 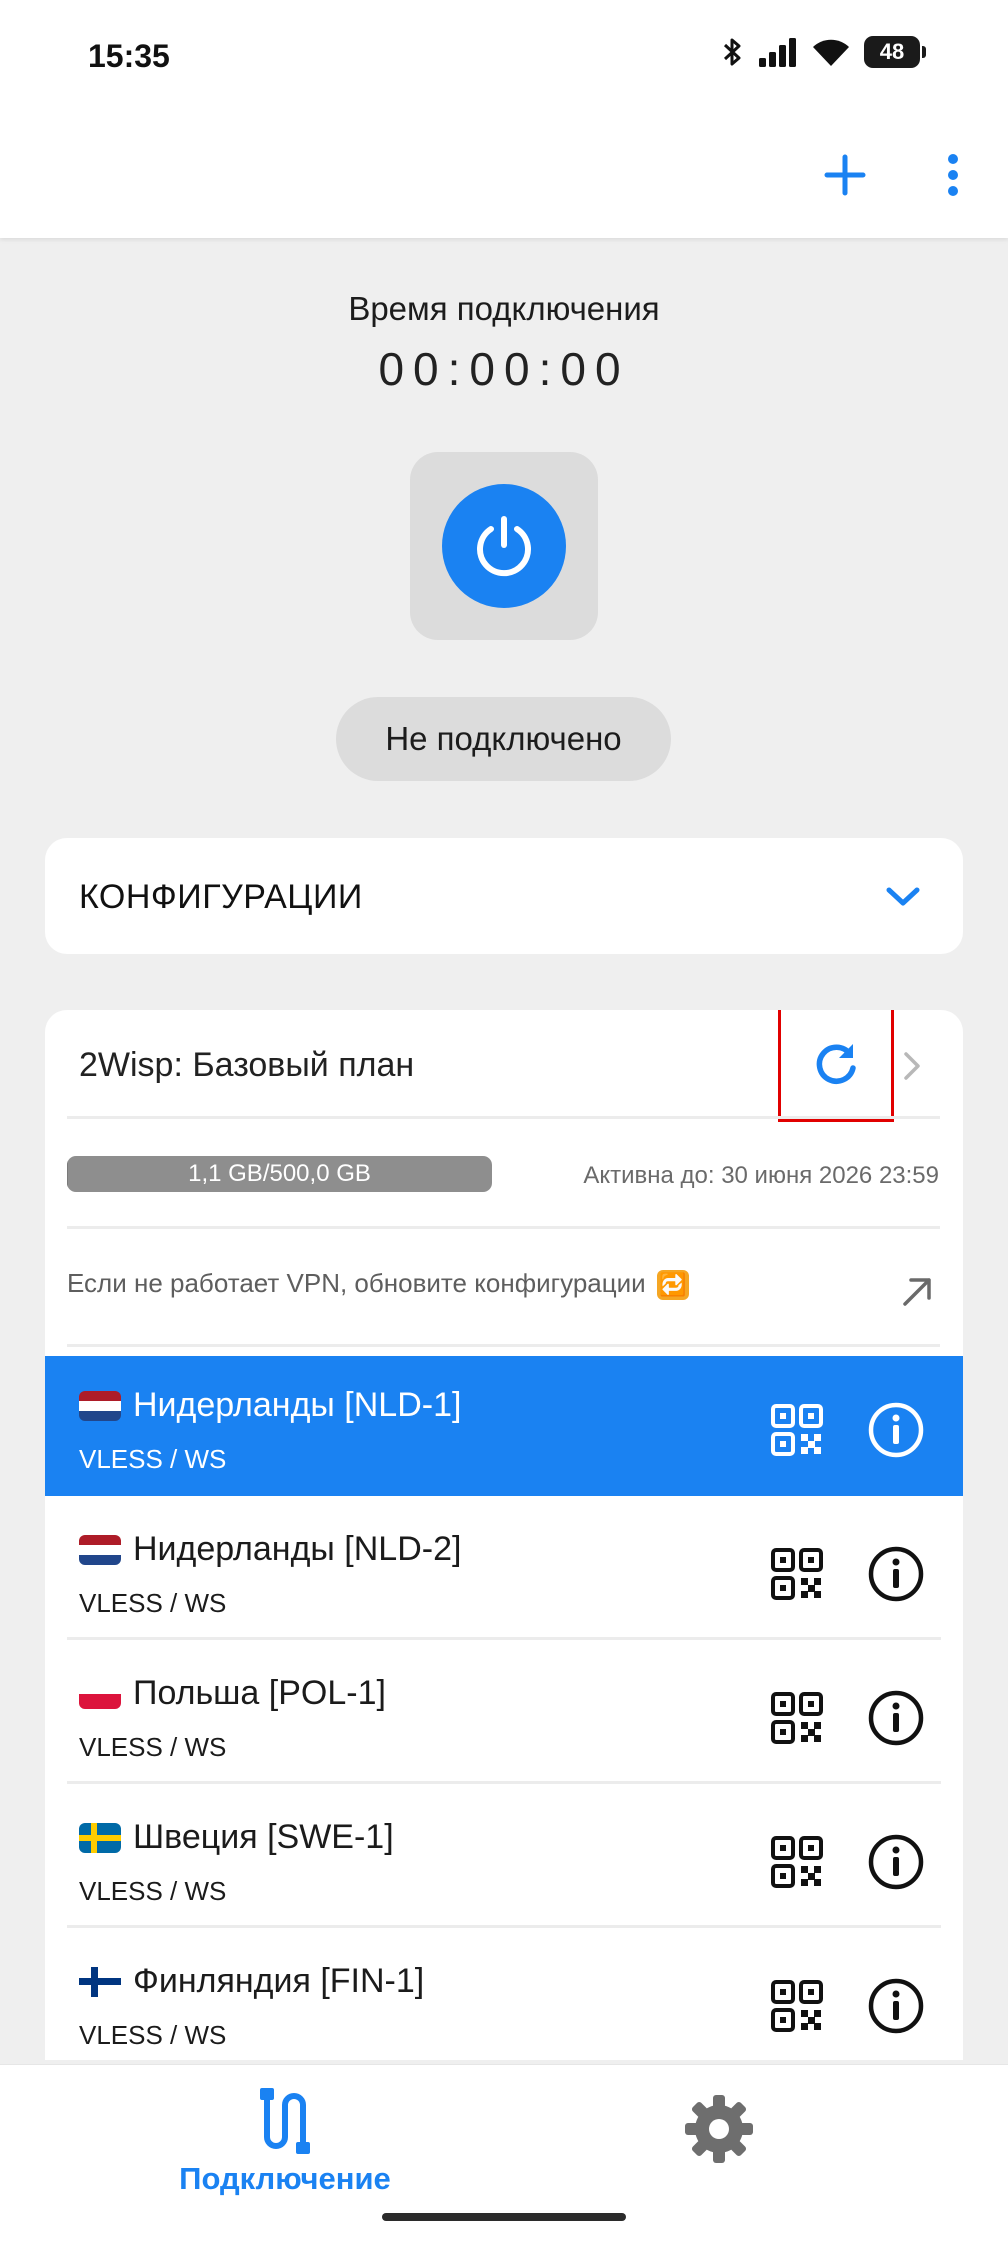 I want to click on server-name: Нидерланды [NLD-2], so click(x=270, y=1549).